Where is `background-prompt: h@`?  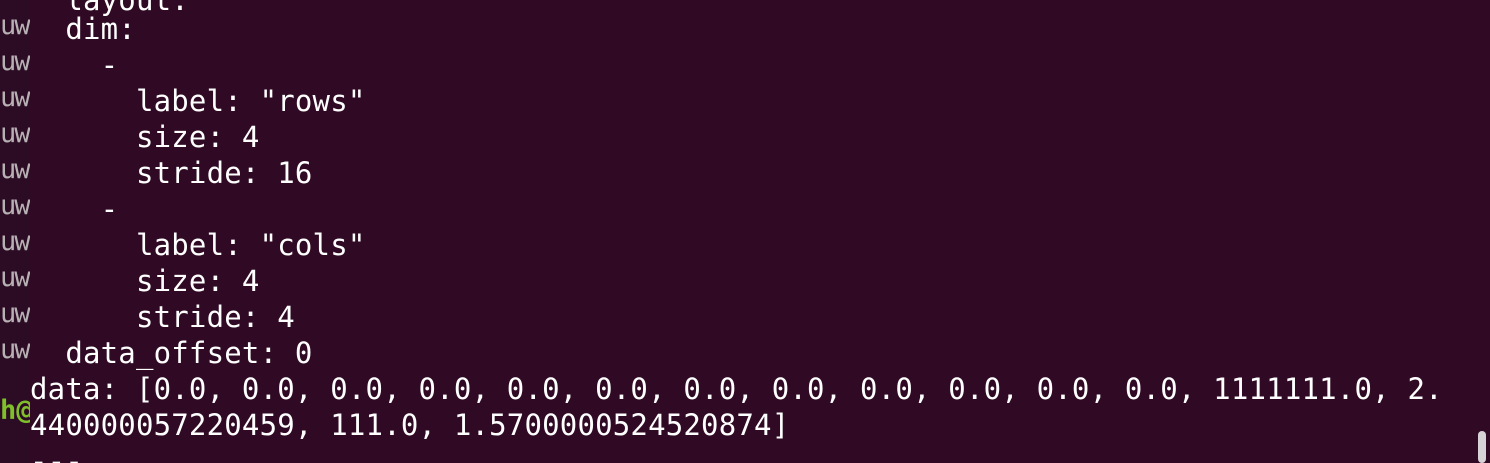 background-prompt: h@ is located at coordinates (16, 410).